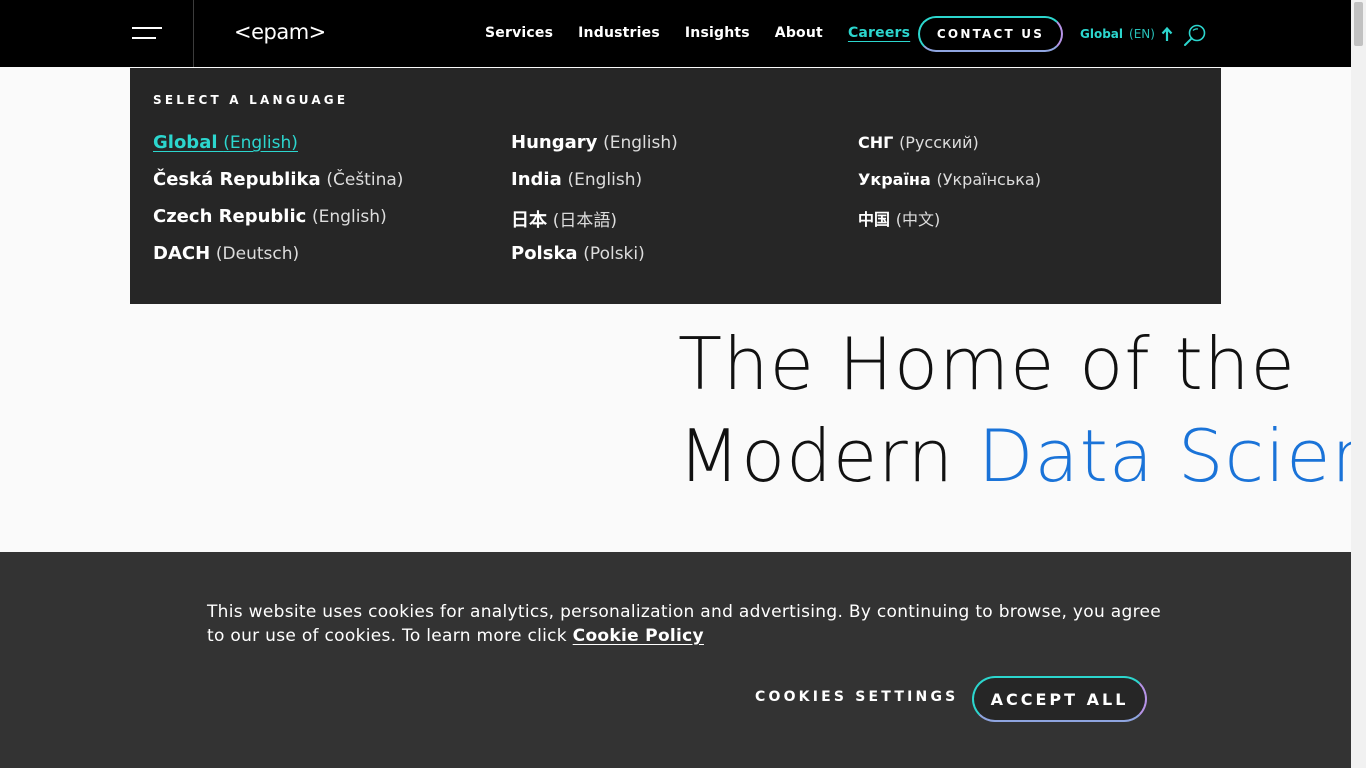 The width and height of the screenshot is (1366, 768). I want to click on nav-industries: Industries, so click(619, 33).